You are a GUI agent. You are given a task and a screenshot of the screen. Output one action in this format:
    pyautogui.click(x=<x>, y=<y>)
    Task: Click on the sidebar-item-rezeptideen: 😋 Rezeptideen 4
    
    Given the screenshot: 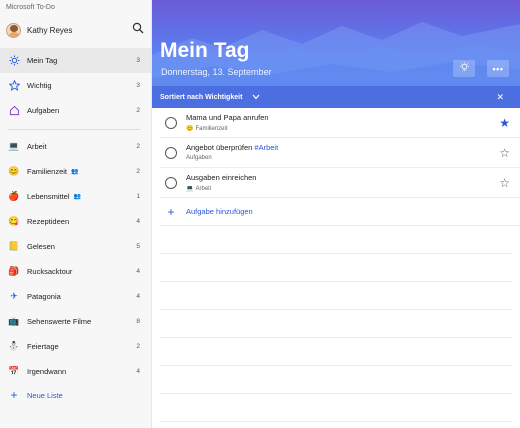 What is the action you would take?
    pyautogui.click(x=75, y=221)
    